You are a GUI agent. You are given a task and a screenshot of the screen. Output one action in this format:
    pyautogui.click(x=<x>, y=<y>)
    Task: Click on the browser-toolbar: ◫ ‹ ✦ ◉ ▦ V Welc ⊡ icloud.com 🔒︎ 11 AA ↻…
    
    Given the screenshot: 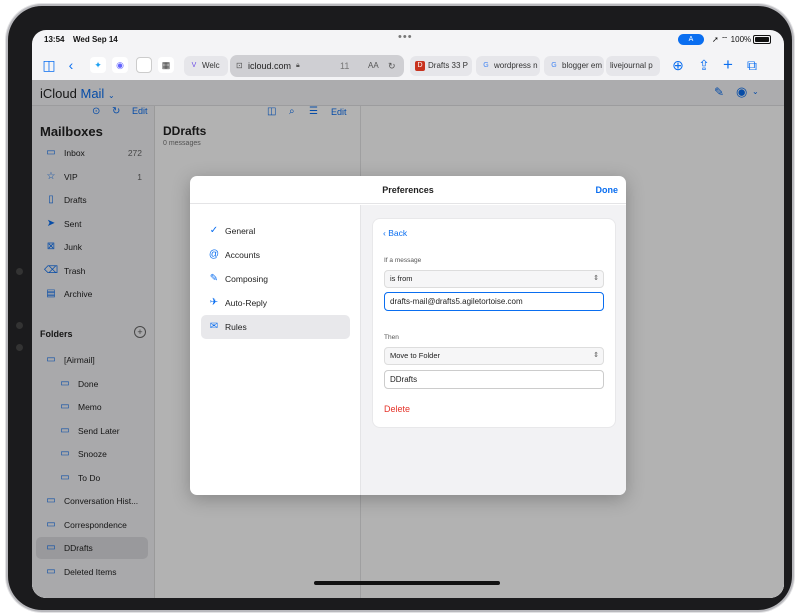 What is the action you would take?
    pyautogui.click(x=408, y=65)
    